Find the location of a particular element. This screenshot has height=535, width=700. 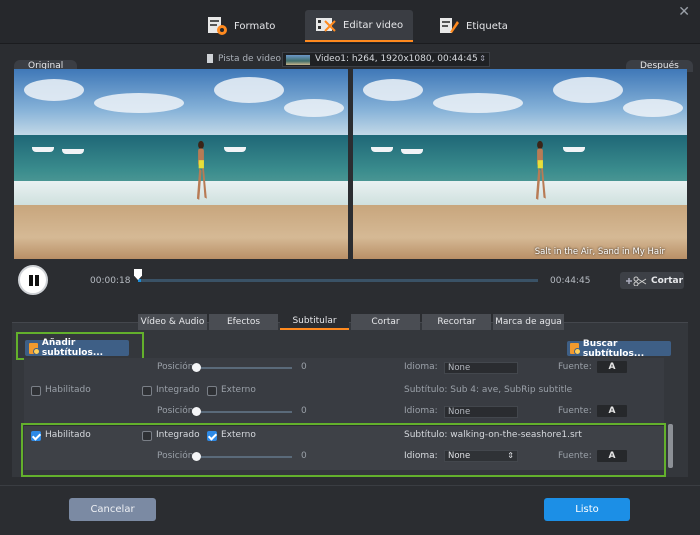

video-track-select: Video1: h264, 1920x1080, 00:44:45 ⇕ is located at coordinates (386, 59).